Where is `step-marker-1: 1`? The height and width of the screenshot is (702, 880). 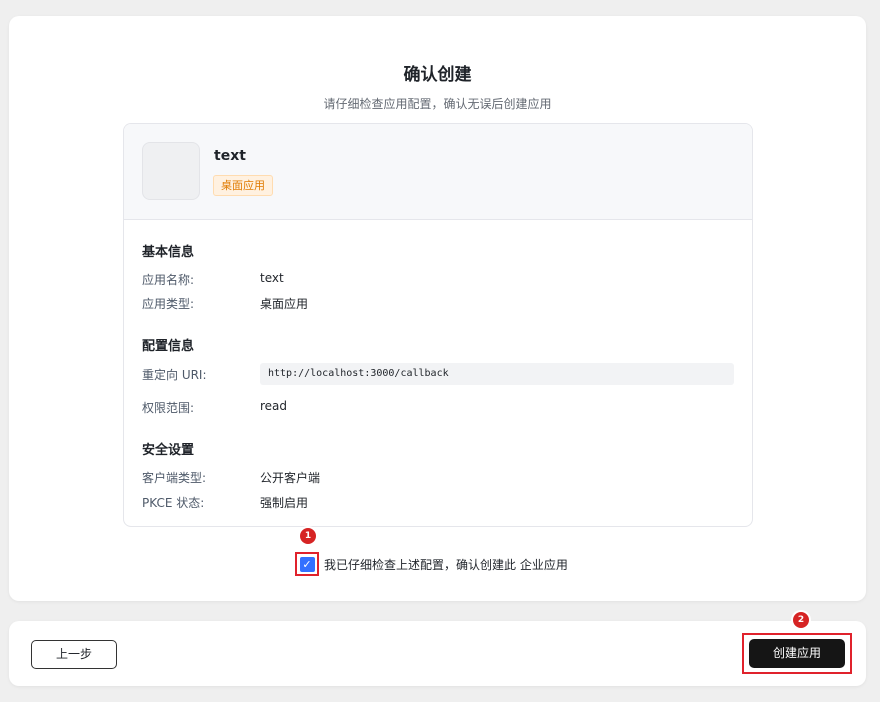
step-marker-1: 1 is located at coordinates (308, 536).